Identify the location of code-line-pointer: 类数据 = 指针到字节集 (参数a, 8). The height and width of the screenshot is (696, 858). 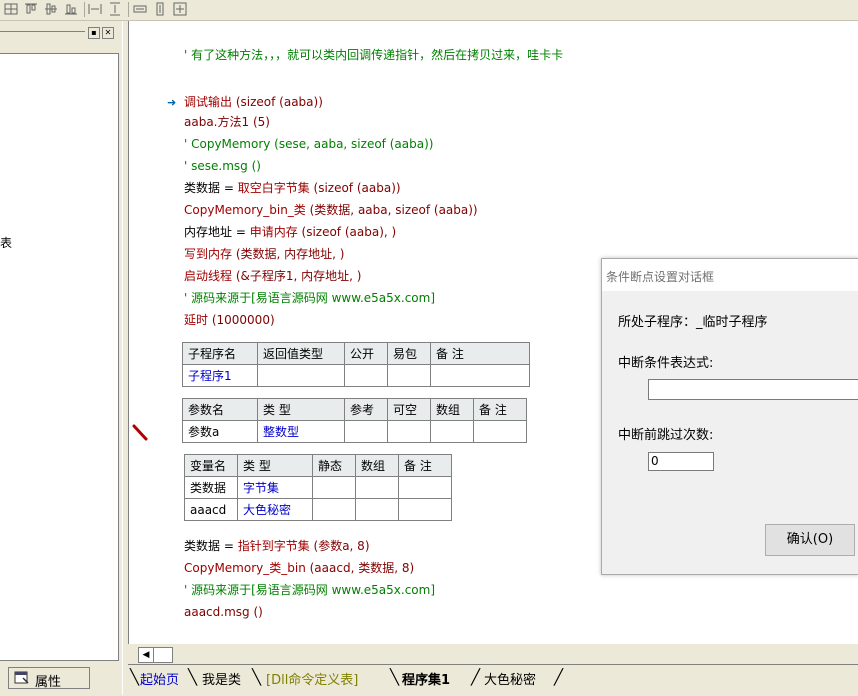
(277, 546).